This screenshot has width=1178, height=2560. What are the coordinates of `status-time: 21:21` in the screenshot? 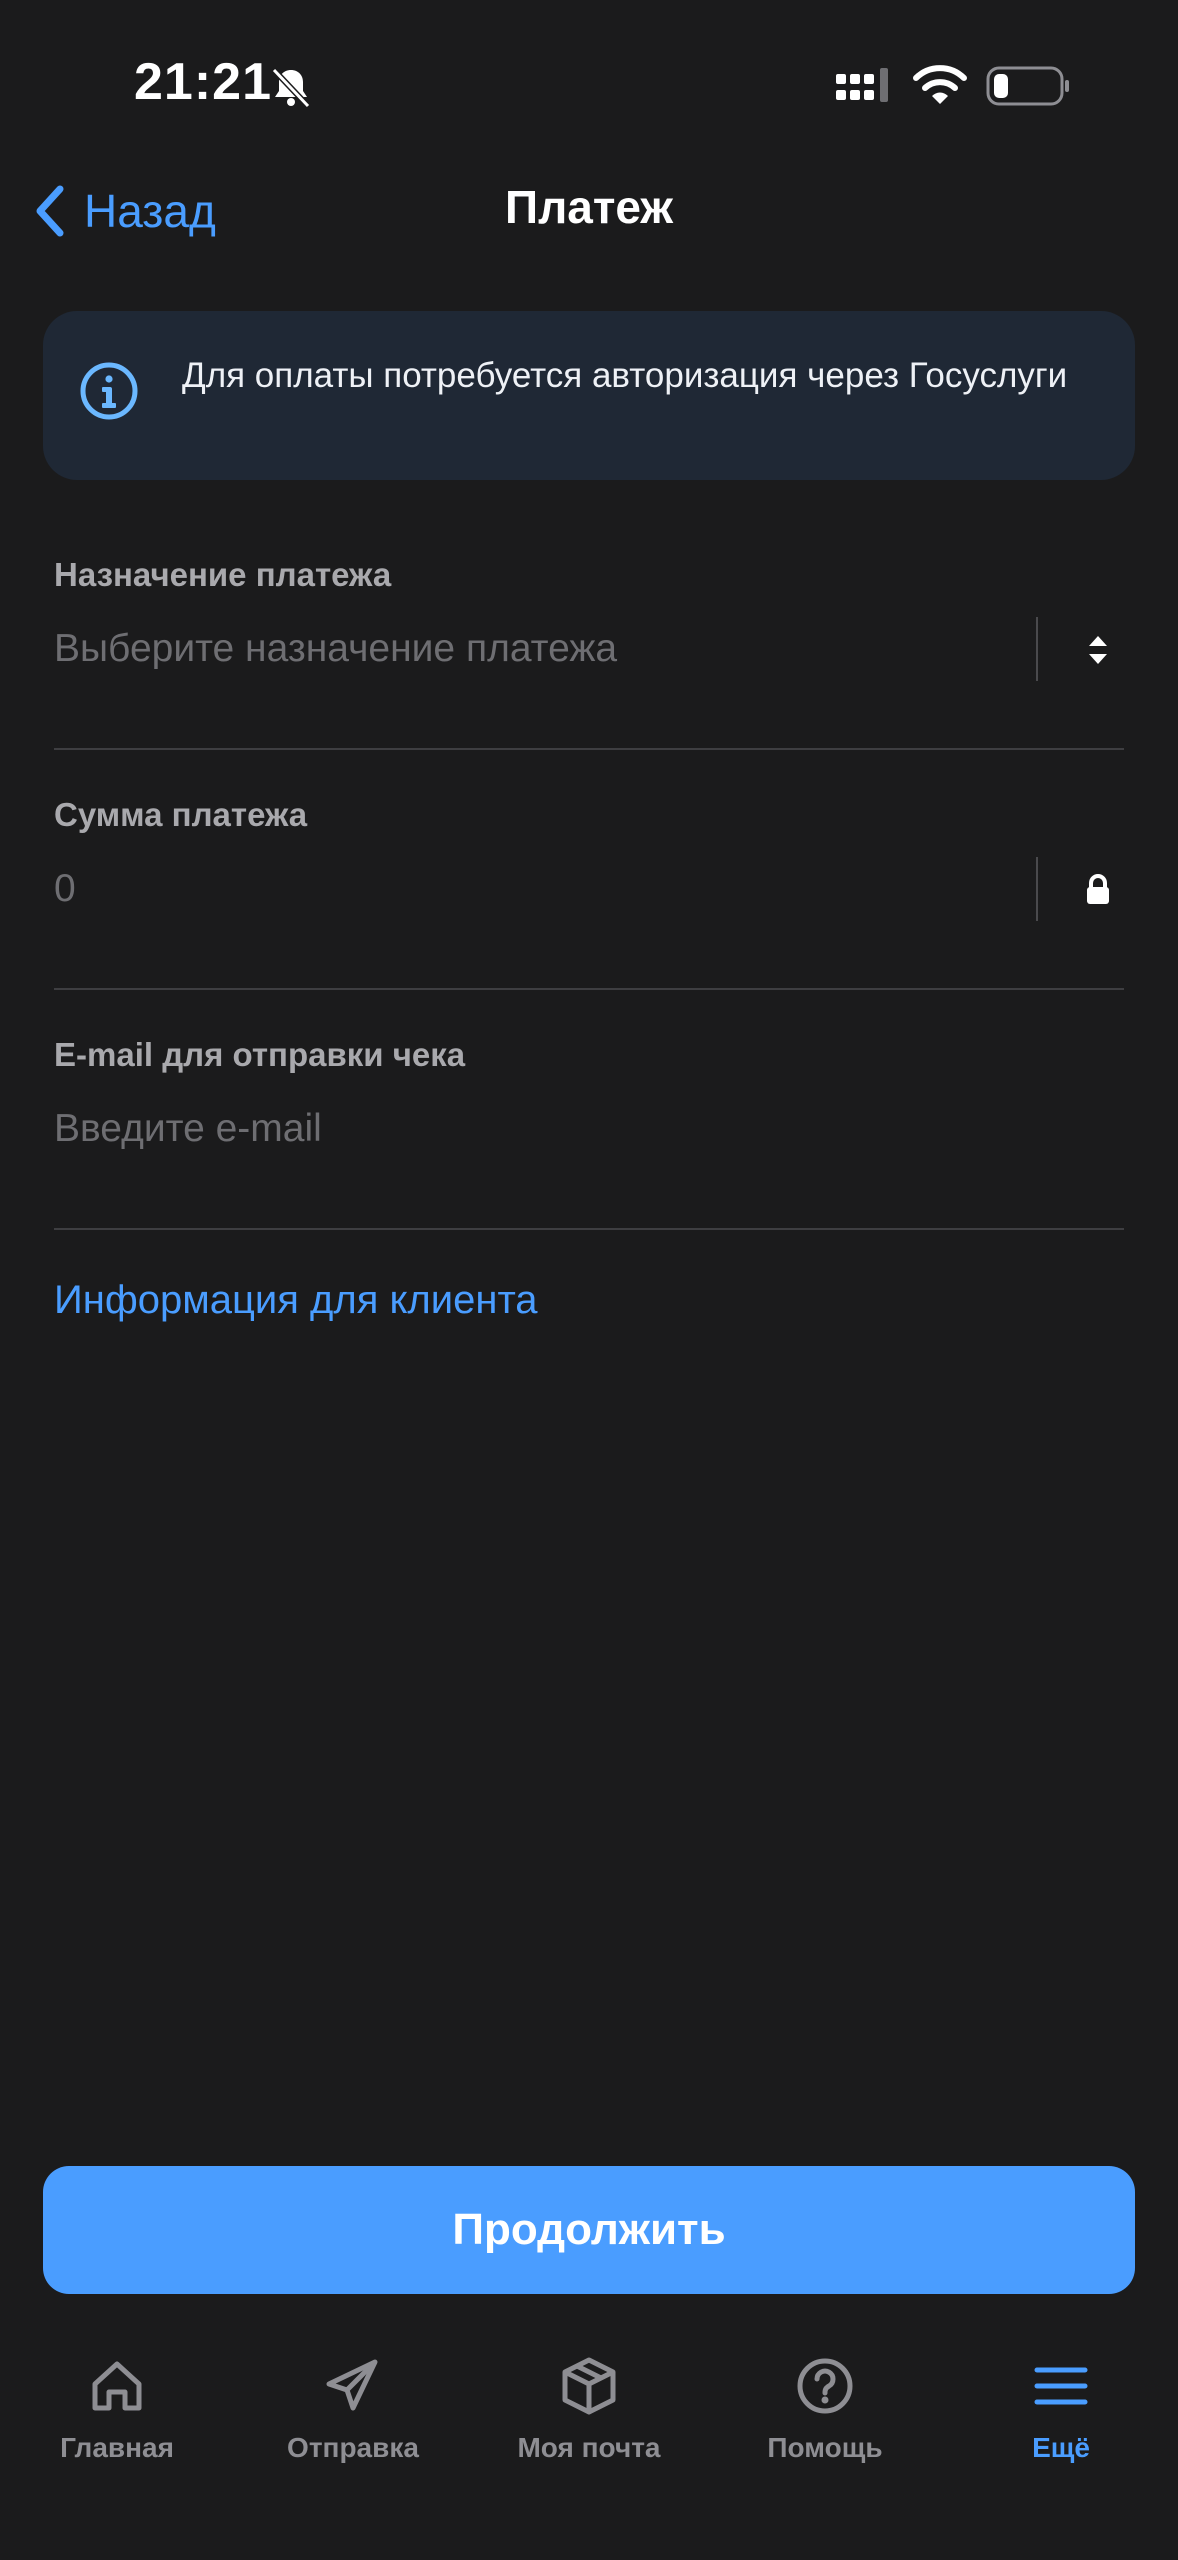 It's located at (203, 82).